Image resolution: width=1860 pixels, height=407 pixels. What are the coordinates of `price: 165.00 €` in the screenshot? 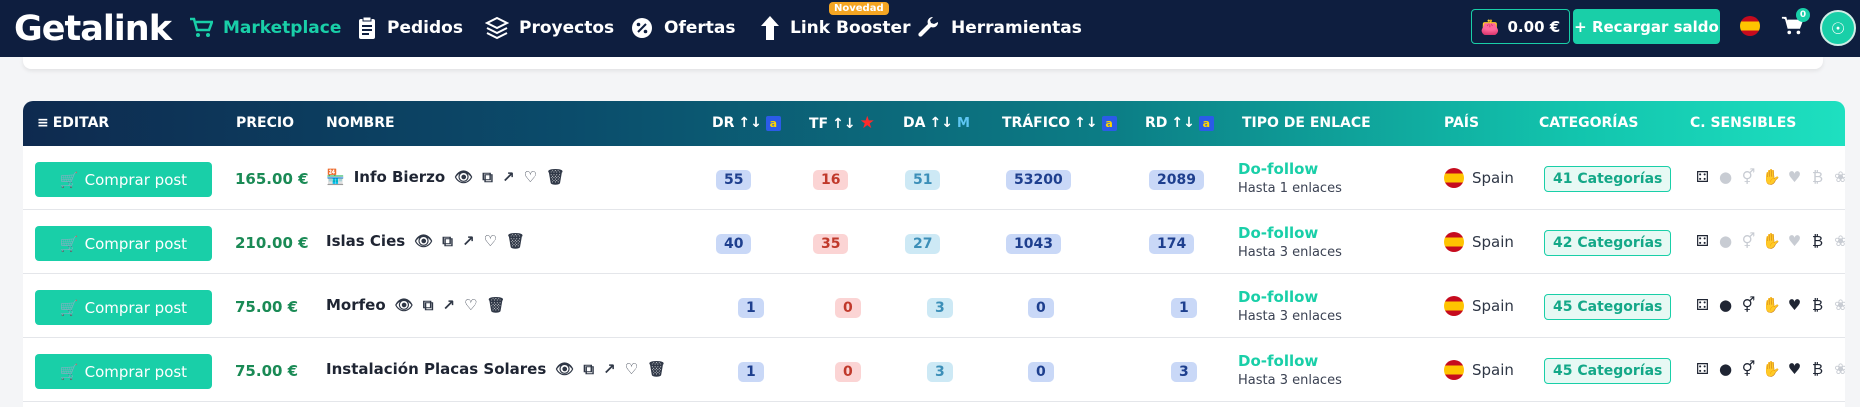 It's located at (272, 179).